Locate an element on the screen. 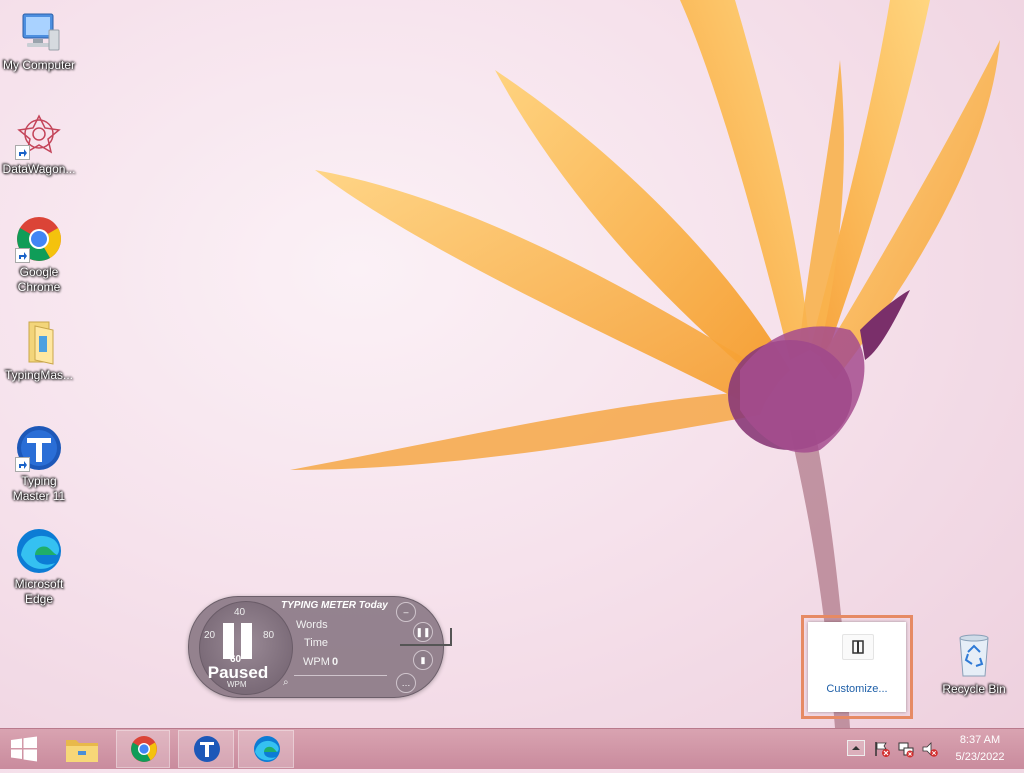 The image size is (1024, 773). desktop-icon-google-chrome: Google Chrome is located at coordinates (39, 255).